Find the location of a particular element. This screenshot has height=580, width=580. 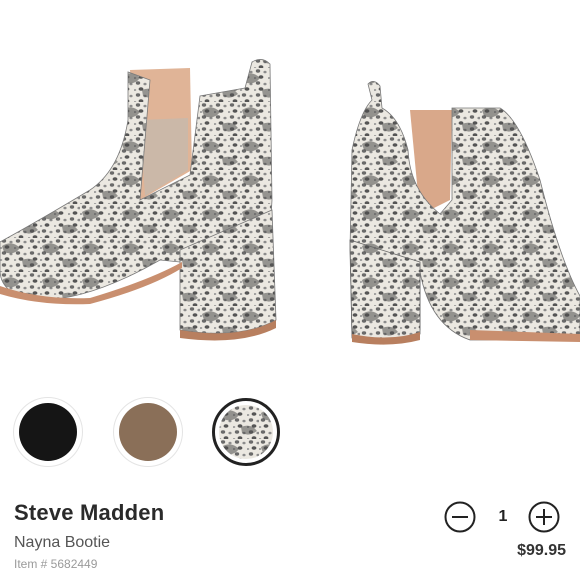

swatch-black-fill is located at coordinates (48, 432).